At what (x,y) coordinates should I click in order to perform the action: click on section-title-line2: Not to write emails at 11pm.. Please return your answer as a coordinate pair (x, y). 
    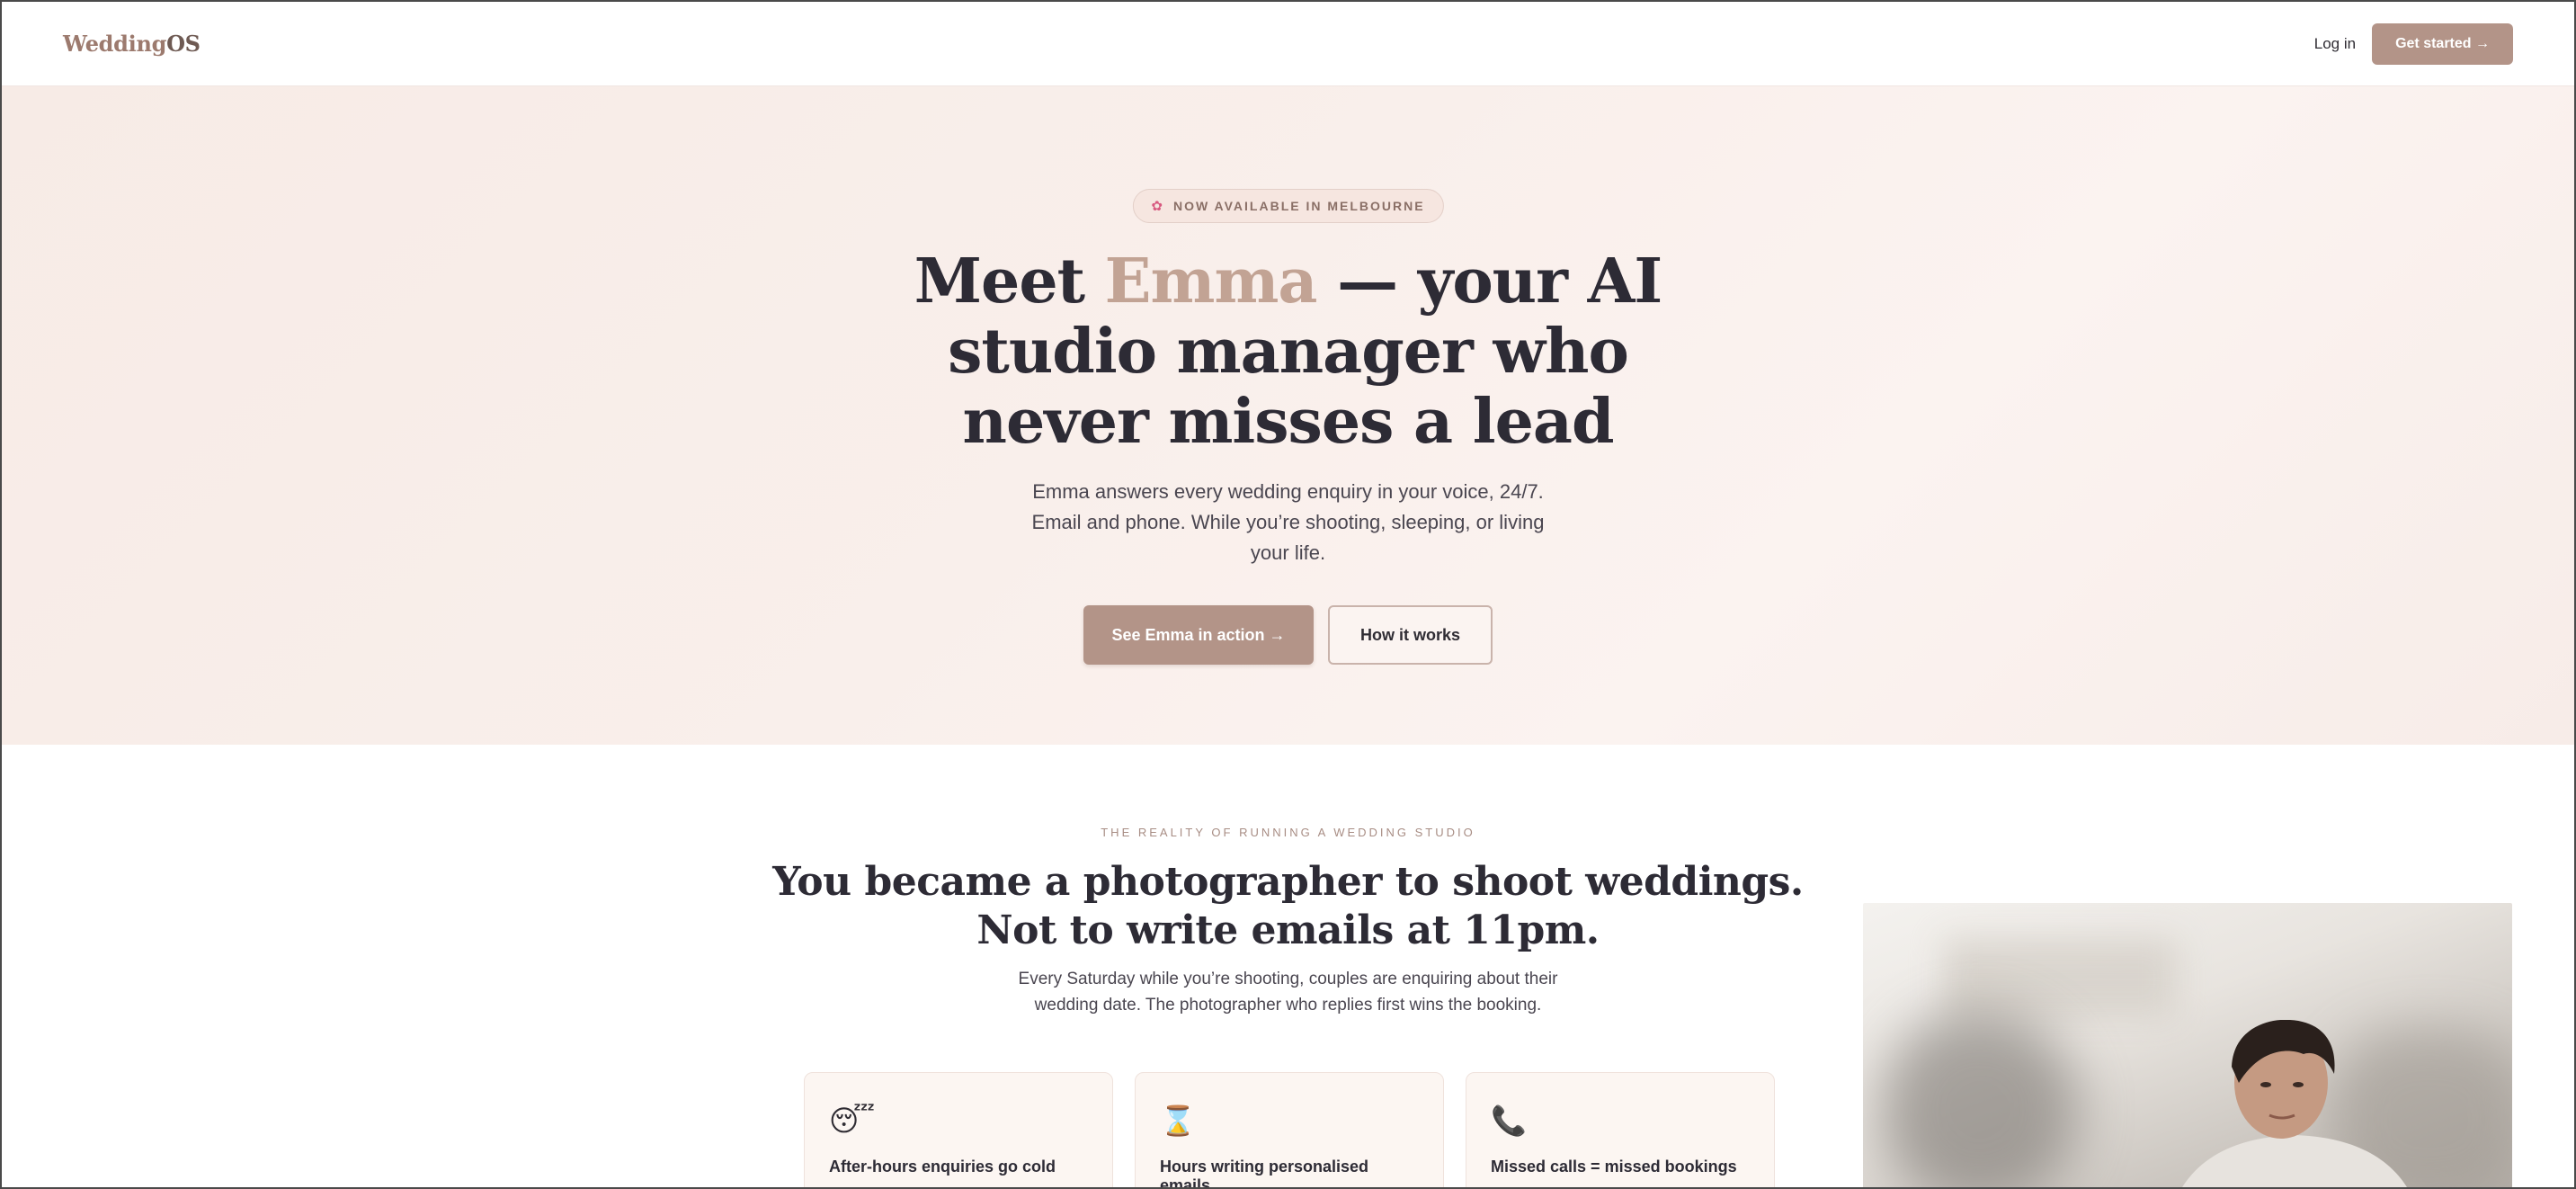
    Looking at the image, I should click on (1288, 930).